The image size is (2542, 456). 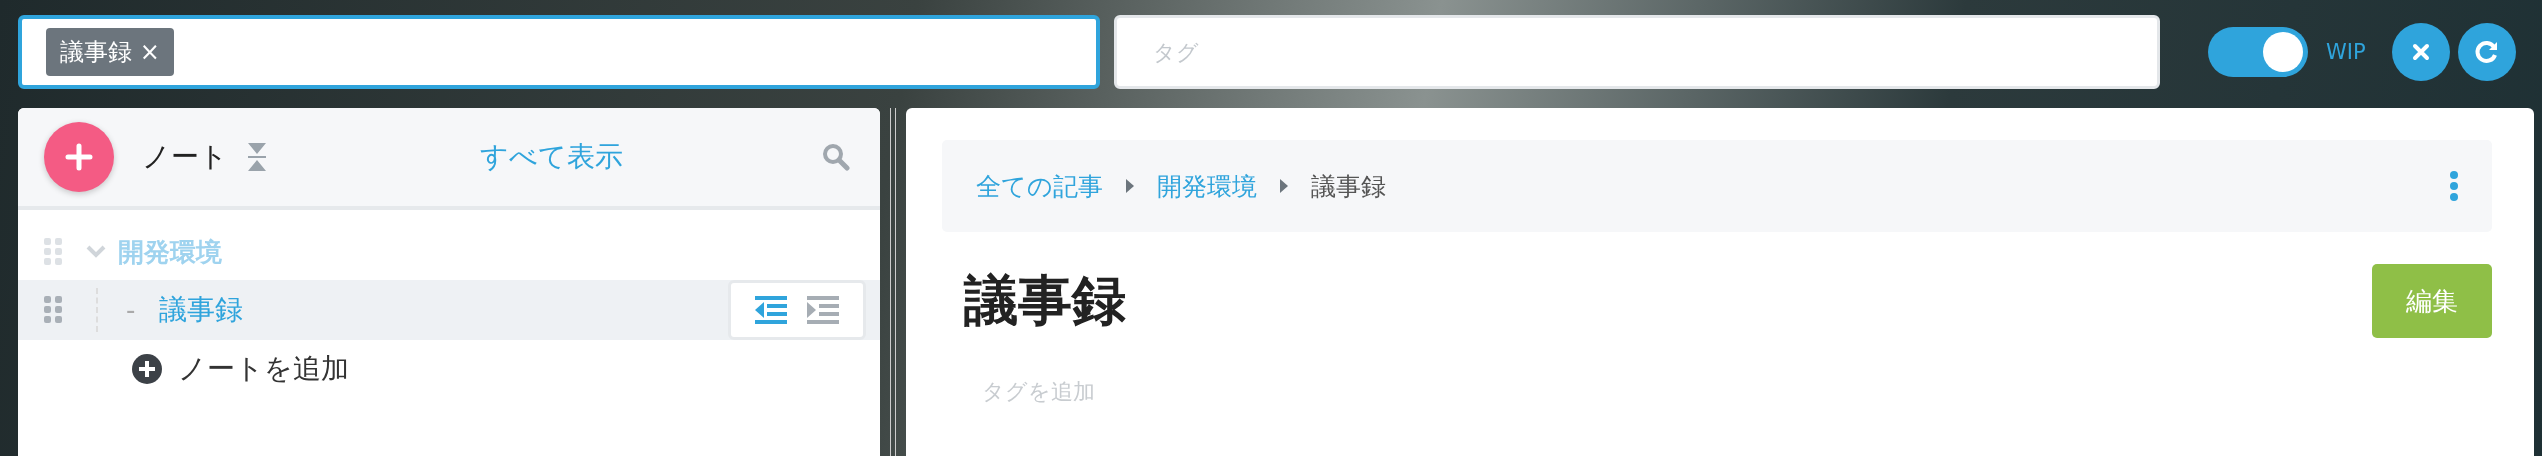 I want to click on tree-row: - 議事録, so click(x=449, y=310).